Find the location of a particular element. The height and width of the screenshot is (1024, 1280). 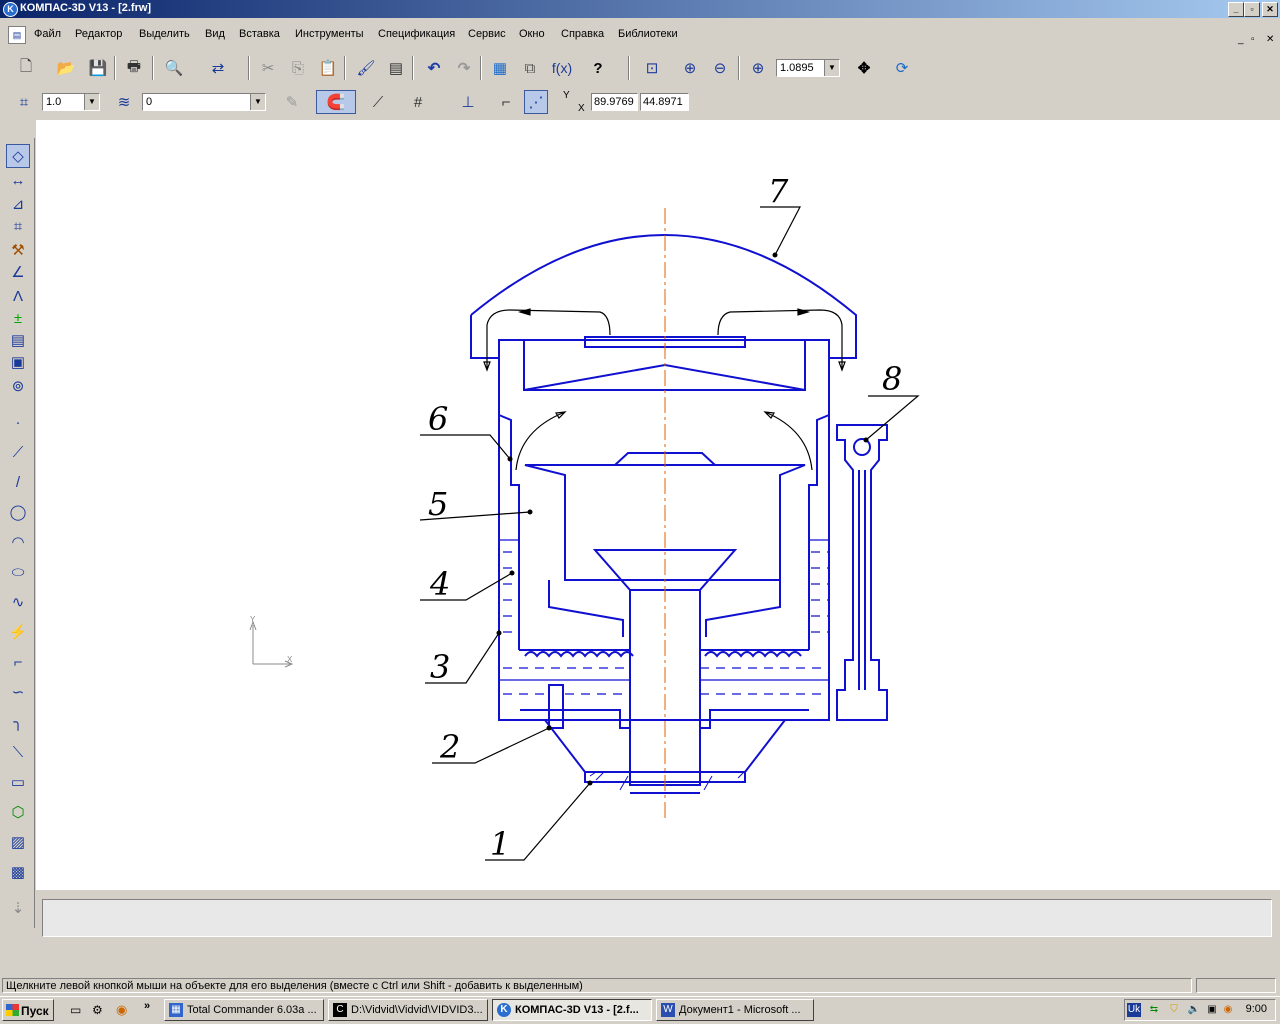

spec-icon: ▤ is located at coordinates (18, 340).